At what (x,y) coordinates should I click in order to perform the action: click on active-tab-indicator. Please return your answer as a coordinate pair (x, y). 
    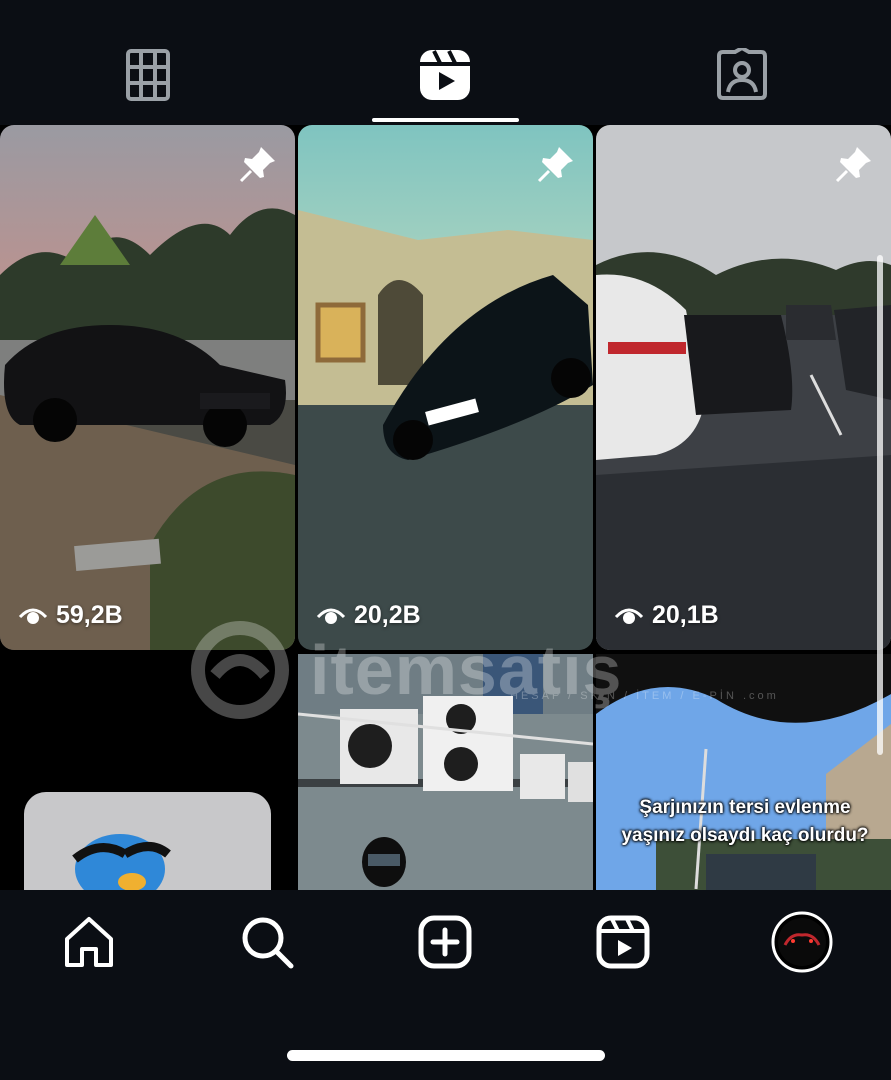
    Looking at the image, I should click on (445, 120).